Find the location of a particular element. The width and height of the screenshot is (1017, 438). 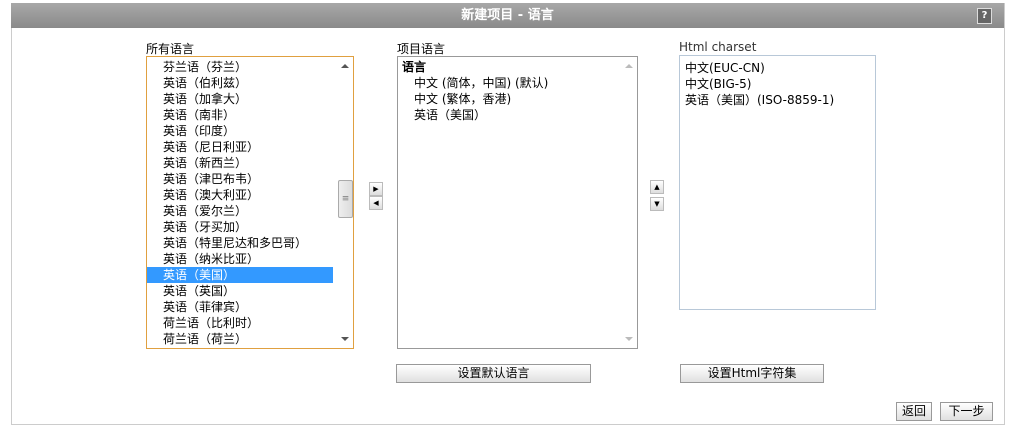

project-languages-label: 项目语言 is located at coordinates (421, 49).